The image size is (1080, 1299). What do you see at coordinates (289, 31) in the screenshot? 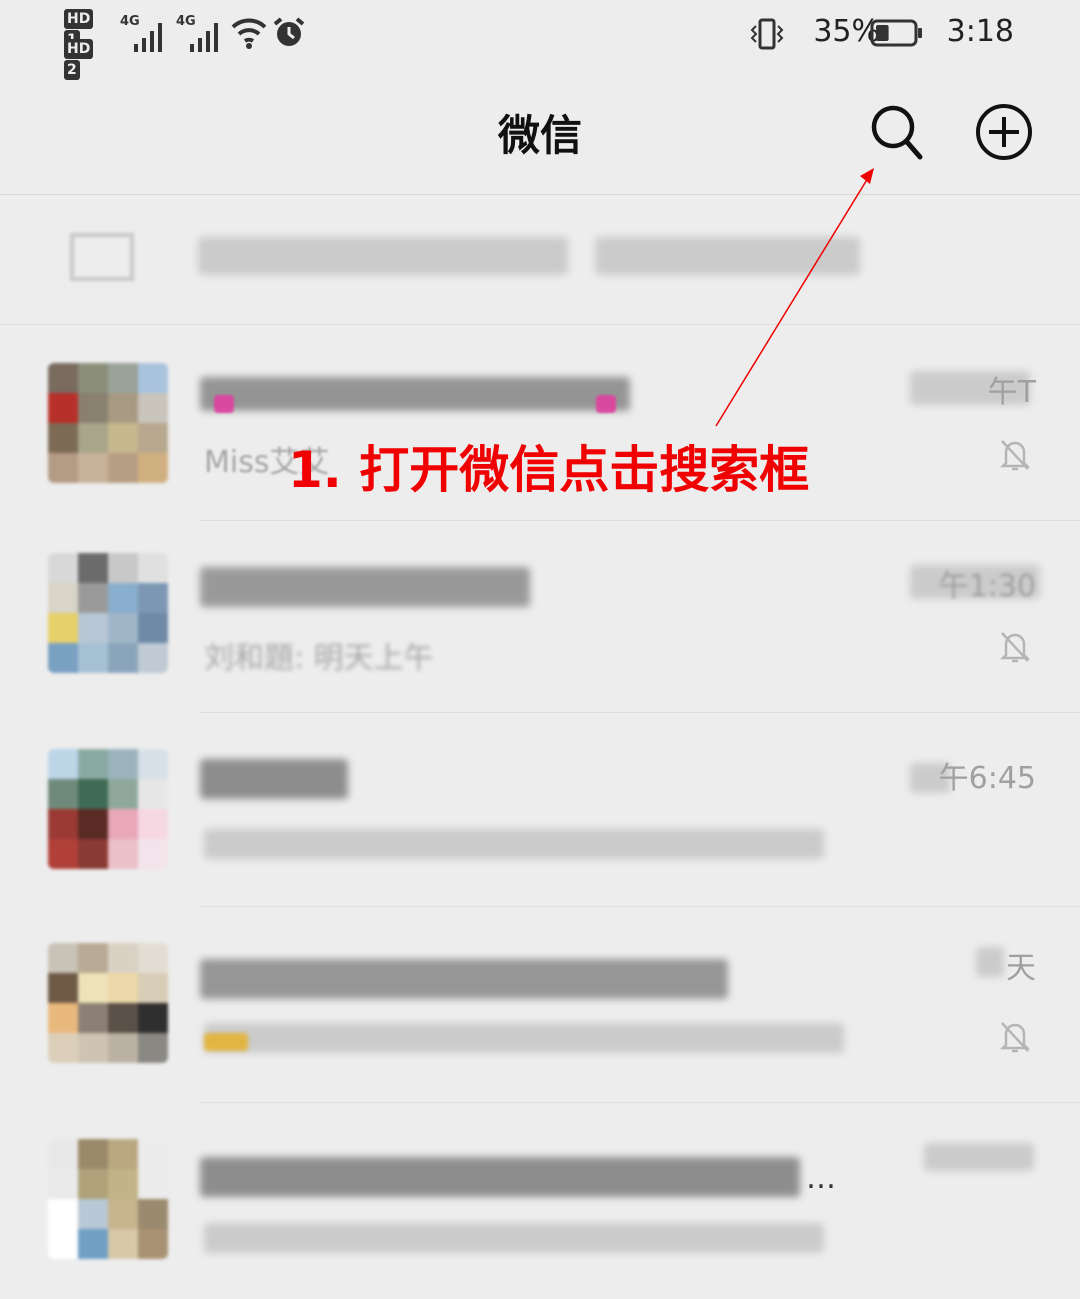
I see `alarm-icon` at bounding box center [289, 31].